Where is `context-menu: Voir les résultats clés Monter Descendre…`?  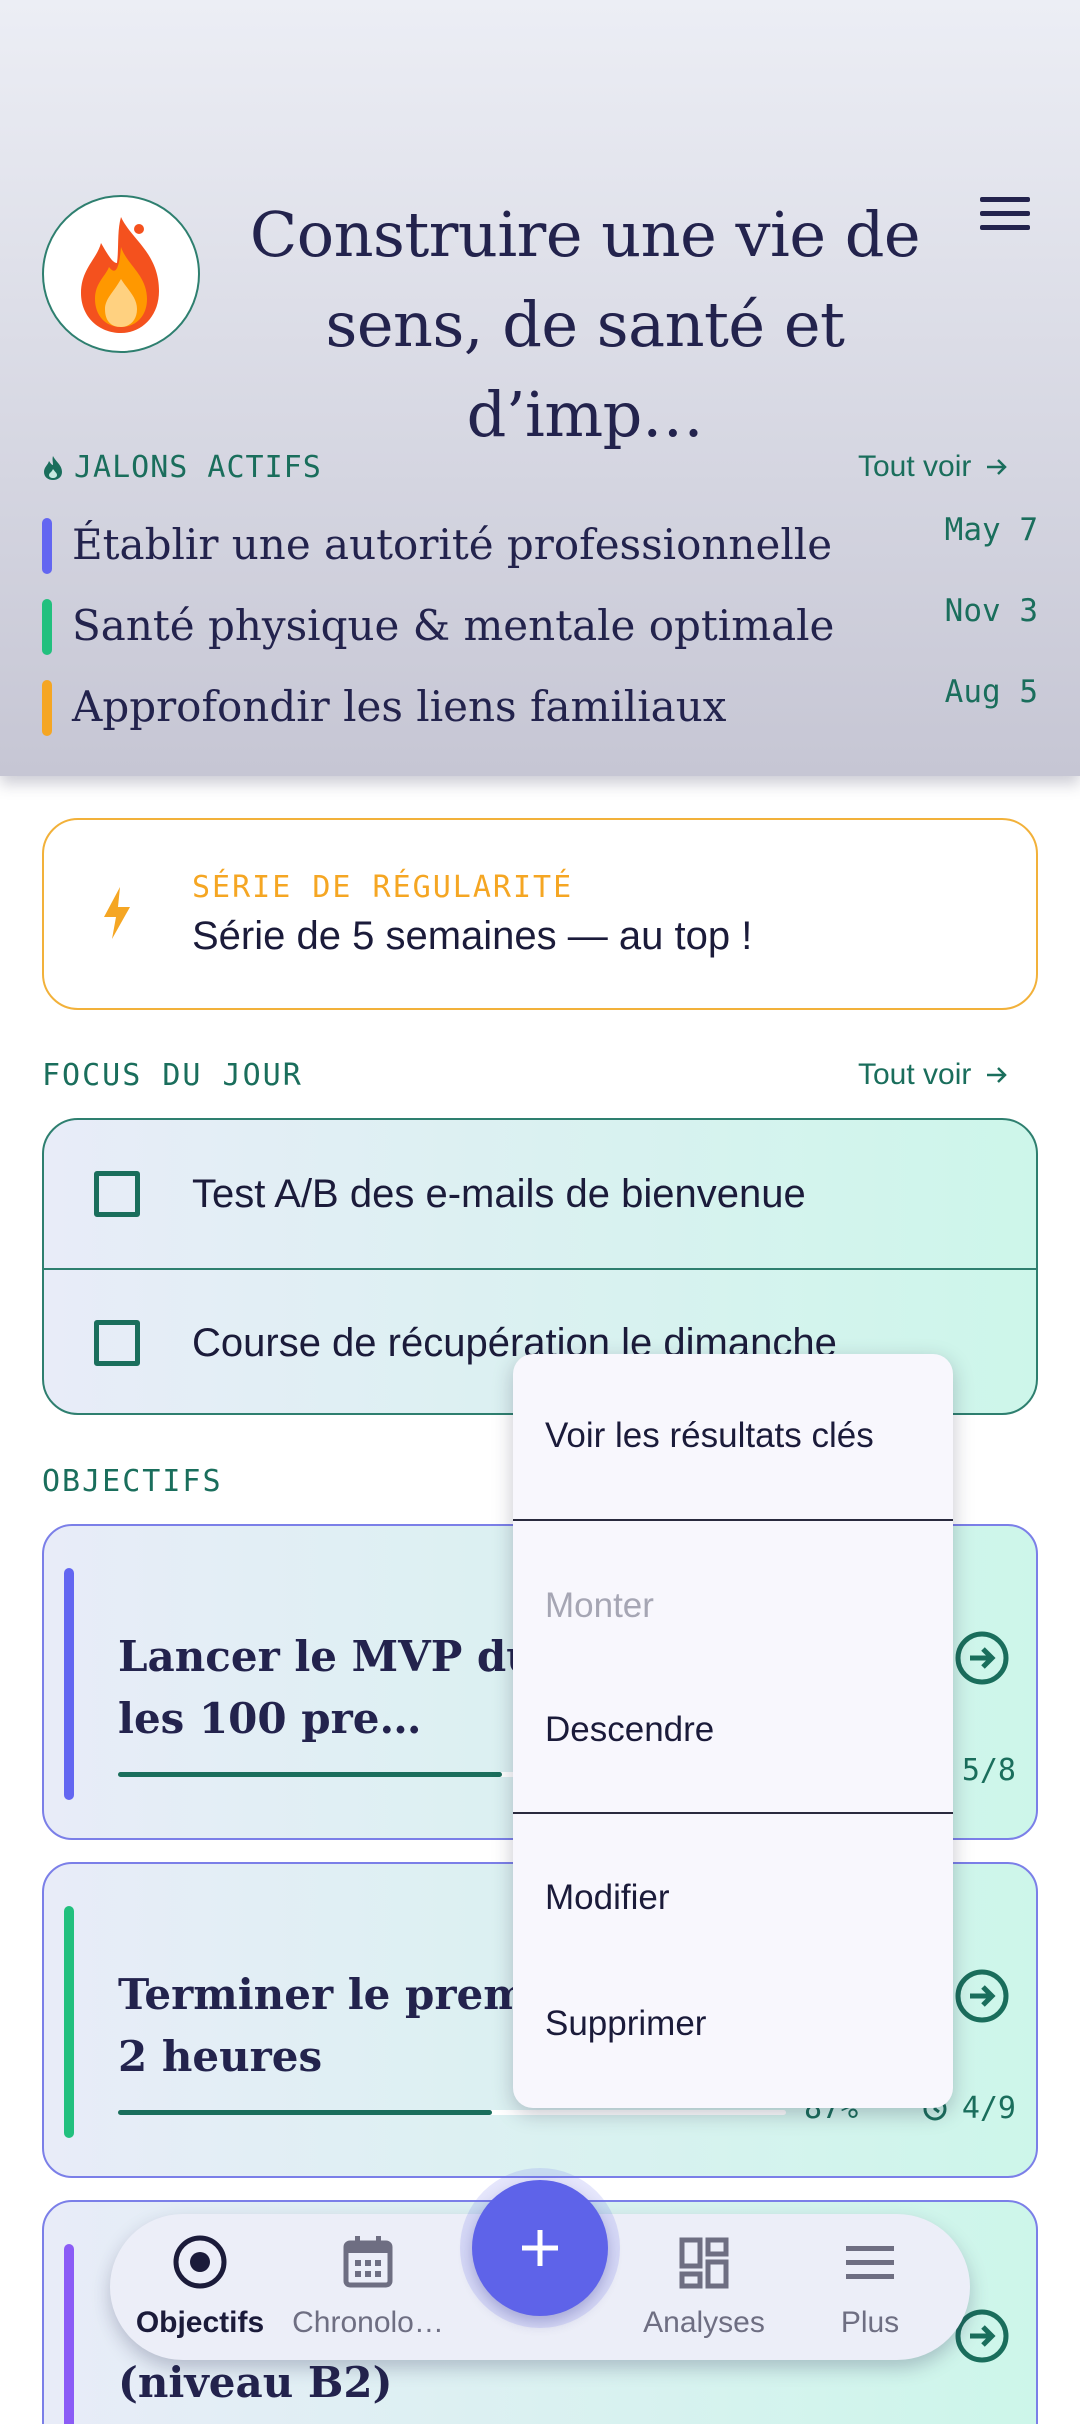
context-menu: Voir les résultats clés Monter Descendre… is located at coordinates (733, 1731).